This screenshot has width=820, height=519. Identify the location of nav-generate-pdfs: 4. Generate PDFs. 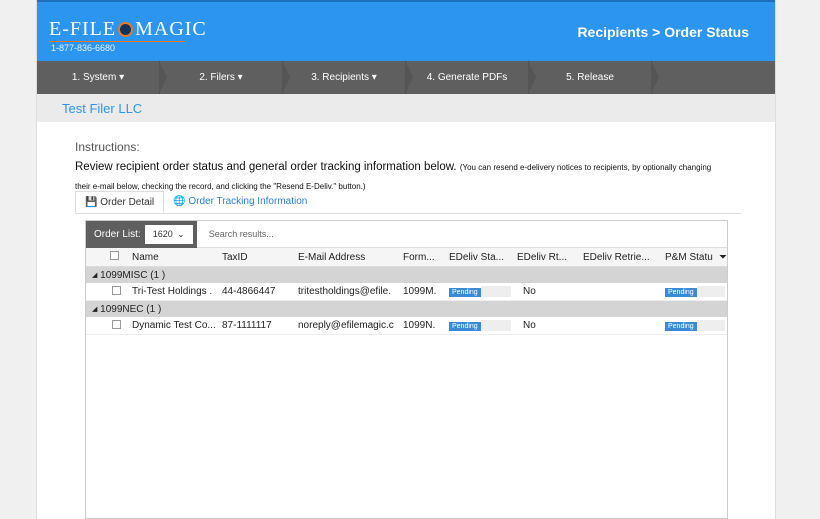
(471, 77).